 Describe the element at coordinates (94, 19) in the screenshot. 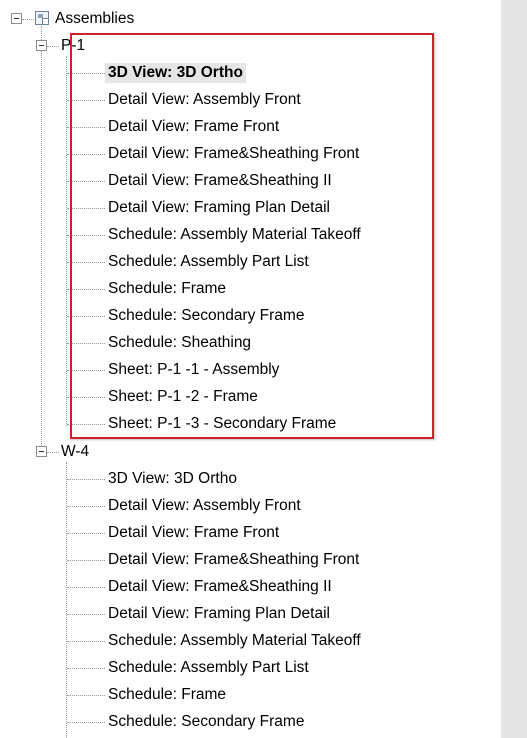

I see `tree-root-assemblies: Assemblies` at that location.